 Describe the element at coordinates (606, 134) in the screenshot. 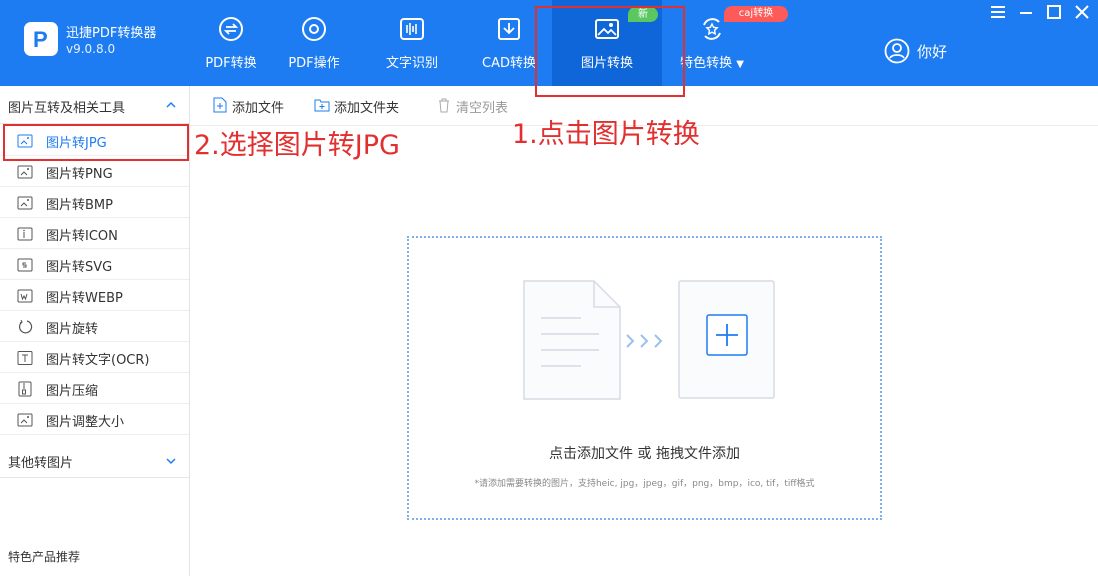

I see `annotation-step1: 1.点击图片转换` at that location.